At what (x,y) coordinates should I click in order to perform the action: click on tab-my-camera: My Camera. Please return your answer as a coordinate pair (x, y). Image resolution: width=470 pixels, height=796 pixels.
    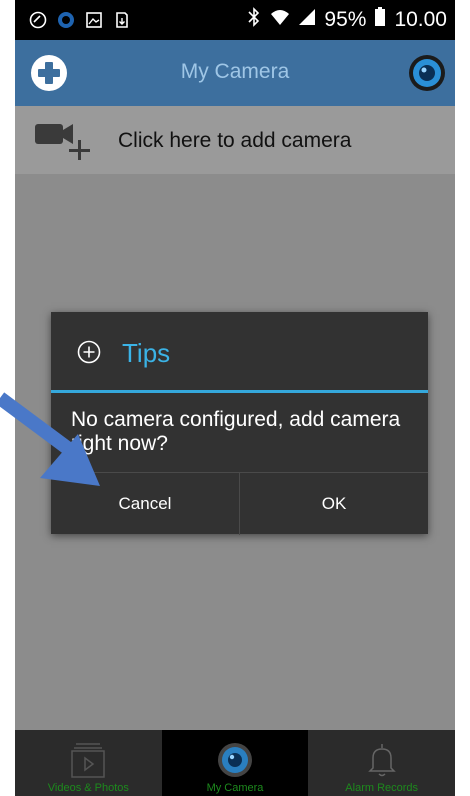
    Looking at the image, I should click on (235, 763).